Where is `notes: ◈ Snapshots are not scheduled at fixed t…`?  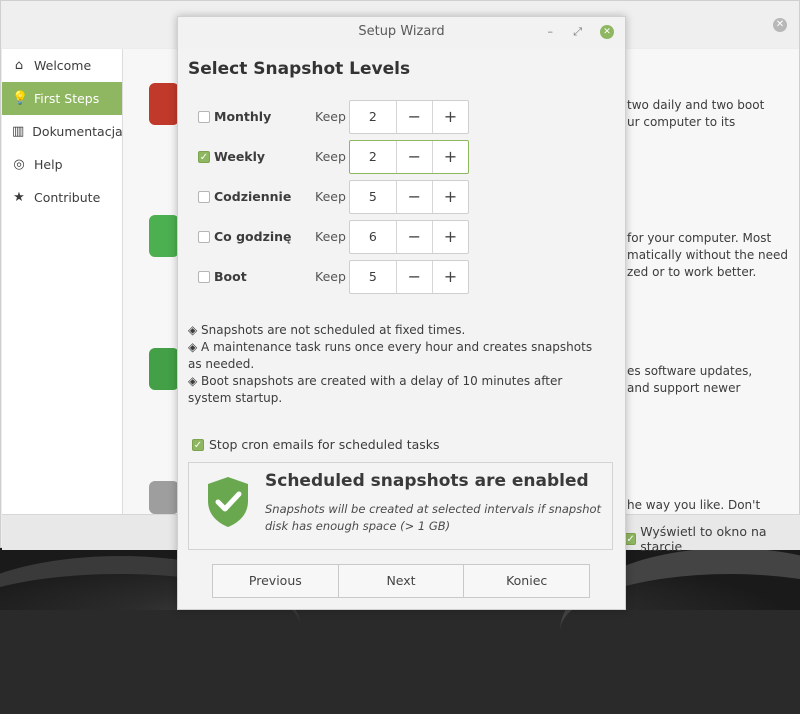
notes: ◈ Snapshots are not scheduled at fixed t… is located at coordinates (393, 364).